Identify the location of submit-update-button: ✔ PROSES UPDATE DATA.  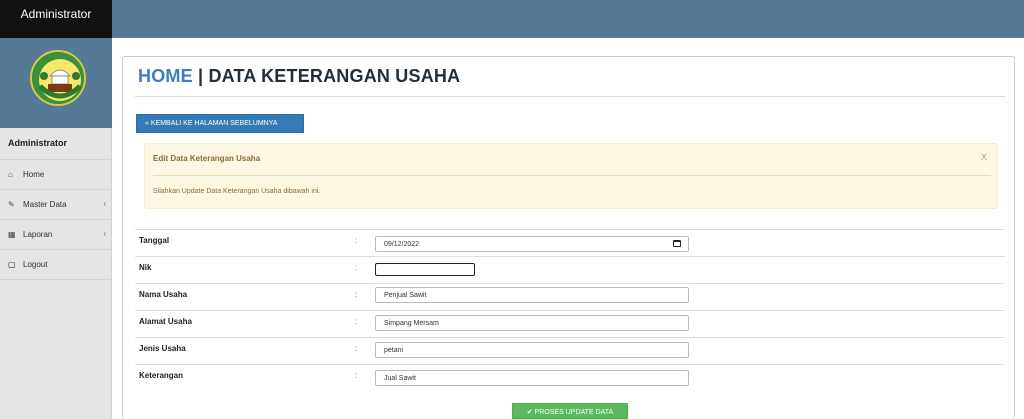
(570, 411).